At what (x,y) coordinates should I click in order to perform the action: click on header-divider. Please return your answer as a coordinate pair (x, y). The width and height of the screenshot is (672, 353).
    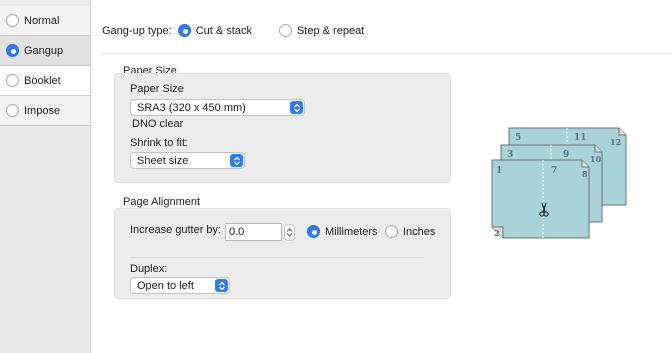
    Looking at the image, I should click on (387, 53).